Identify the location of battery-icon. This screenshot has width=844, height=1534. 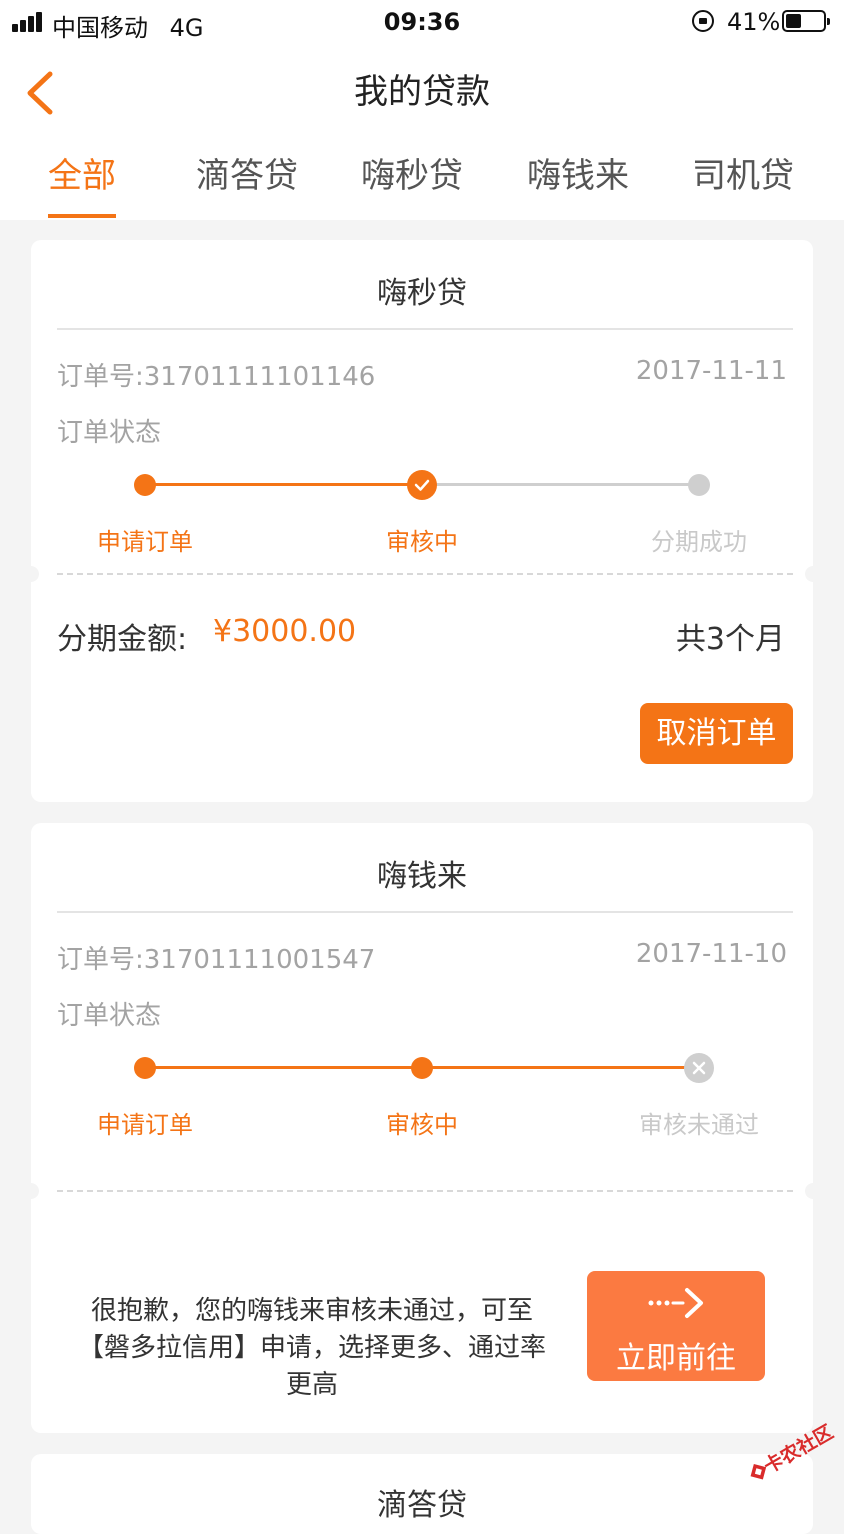
(806, 21).